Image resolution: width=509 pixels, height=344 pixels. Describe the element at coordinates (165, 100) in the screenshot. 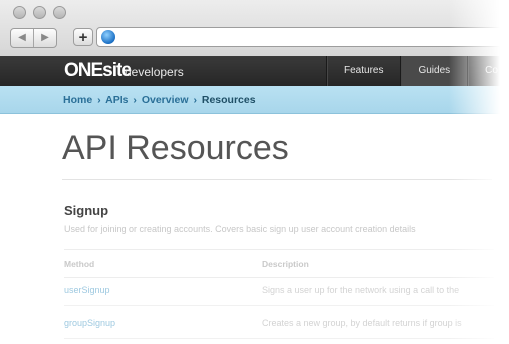

I see `breadcrumb-overview: Overview` at that location.